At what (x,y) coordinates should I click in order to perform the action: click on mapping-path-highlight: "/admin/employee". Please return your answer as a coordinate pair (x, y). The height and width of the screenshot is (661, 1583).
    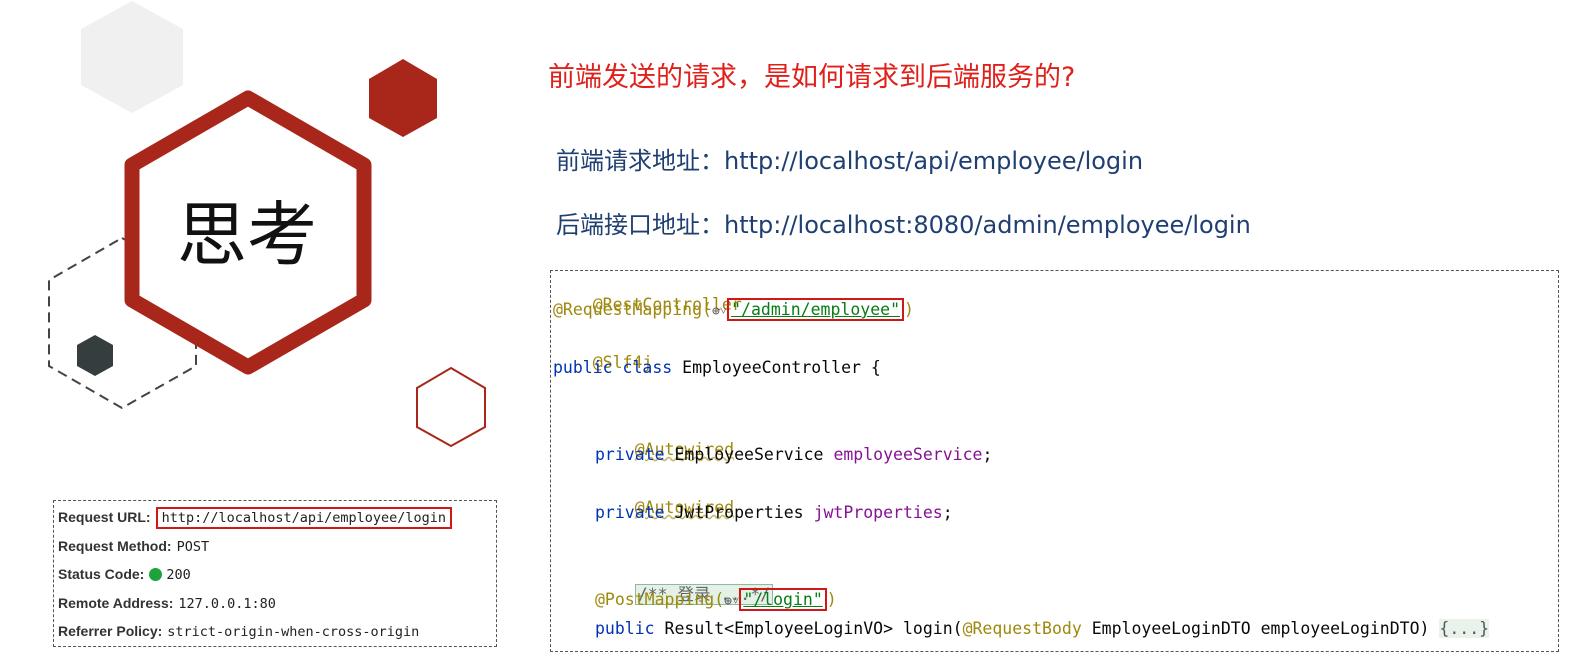
    Looking at the image, I should click on (816, 309).